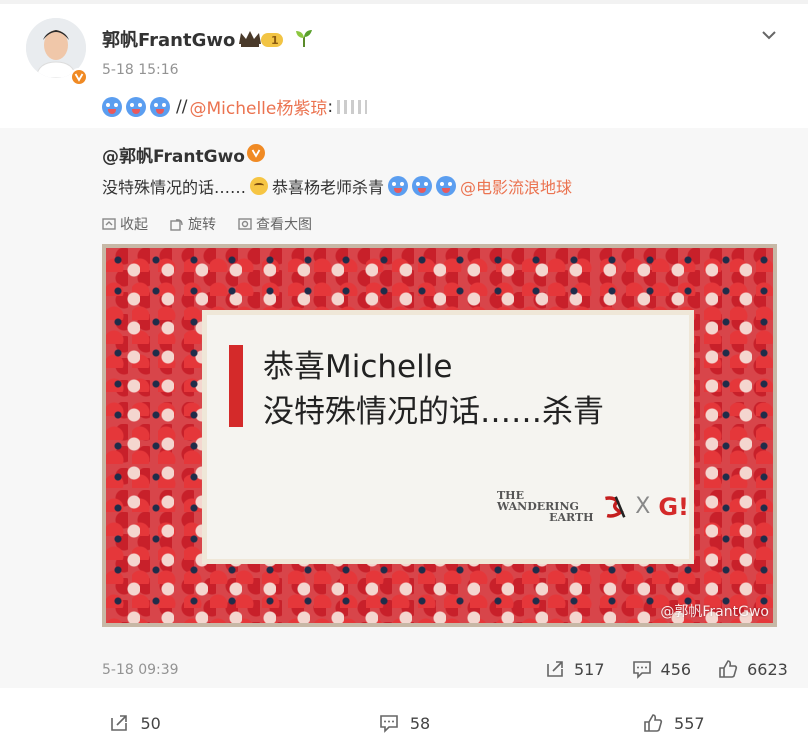 Image resolution: width=808 pixels, height=750 pixels. Describe the element at coordinates (643, 506) in the screenshot. I see `logo-cross: X` at that location.